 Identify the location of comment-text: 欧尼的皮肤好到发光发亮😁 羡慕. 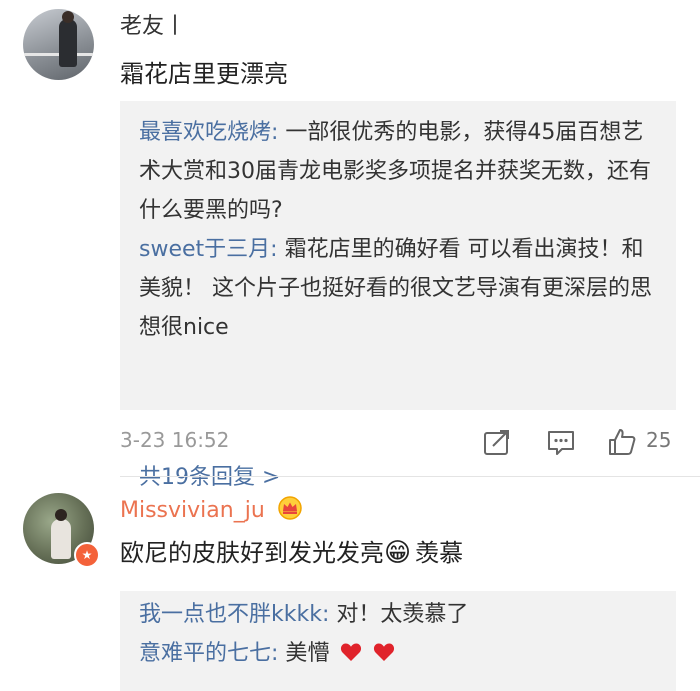
(292, 553).